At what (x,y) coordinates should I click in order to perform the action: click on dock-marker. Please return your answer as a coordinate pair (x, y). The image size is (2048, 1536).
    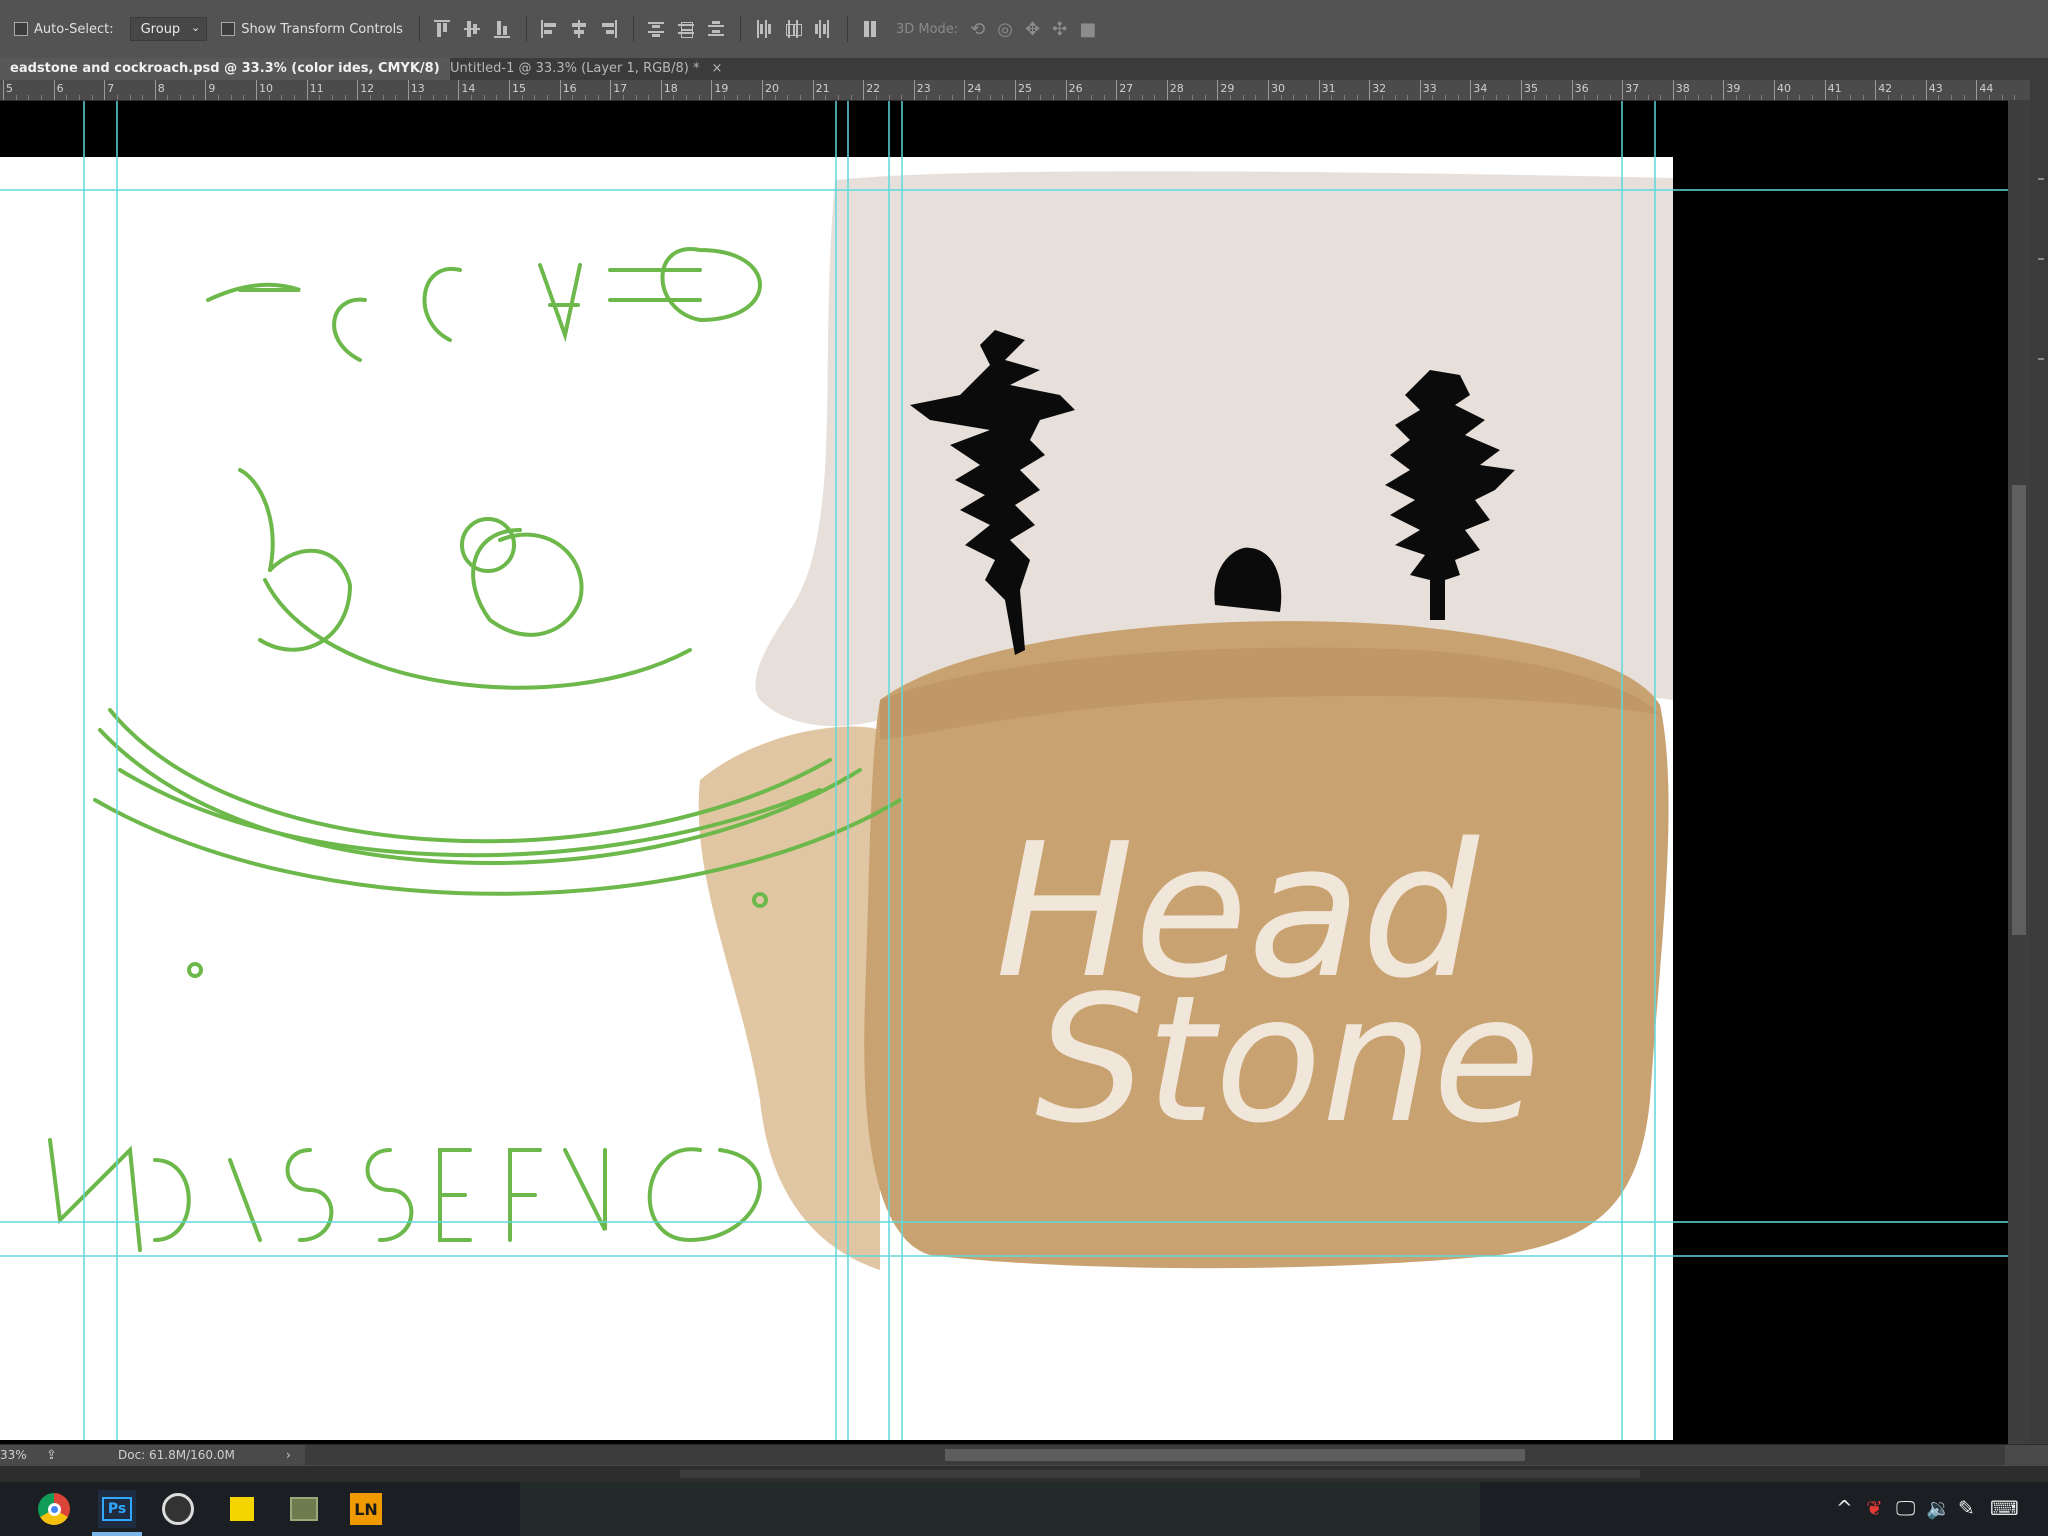
    Looking at the image, I should click on (2041, 359).